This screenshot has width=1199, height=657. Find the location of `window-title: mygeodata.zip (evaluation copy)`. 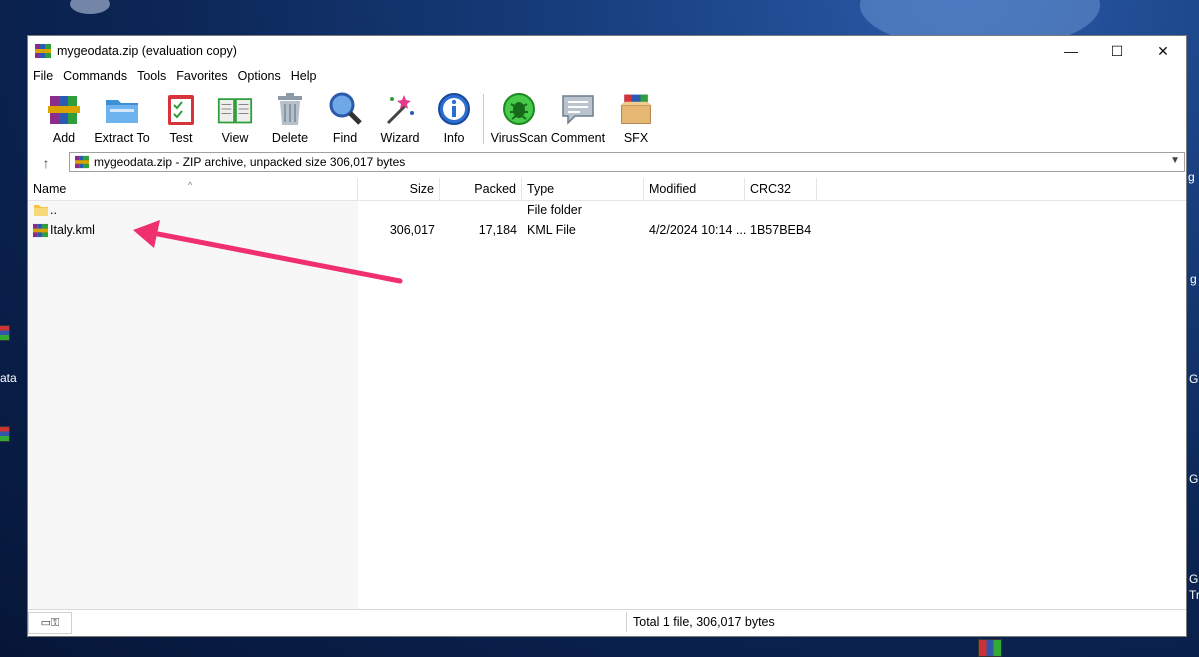

window-title: mygeodata.zip (evaluation copy) is located at coordinates (147, 51).